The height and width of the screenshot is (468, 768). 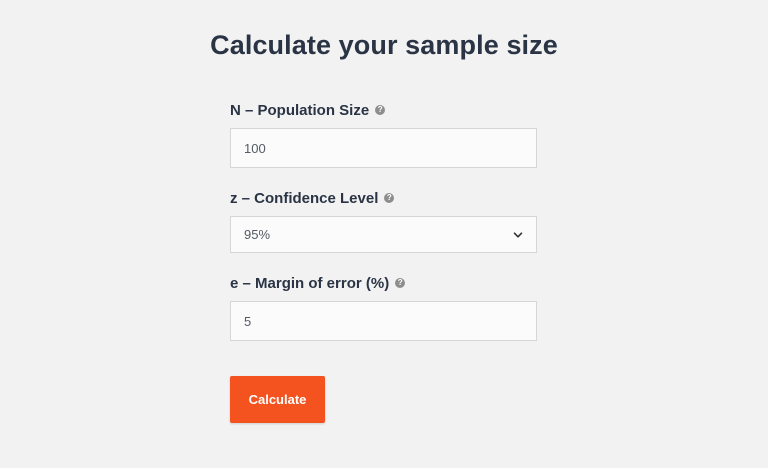 I want to click on population-size-input: 100, so click(x=383, y=148).